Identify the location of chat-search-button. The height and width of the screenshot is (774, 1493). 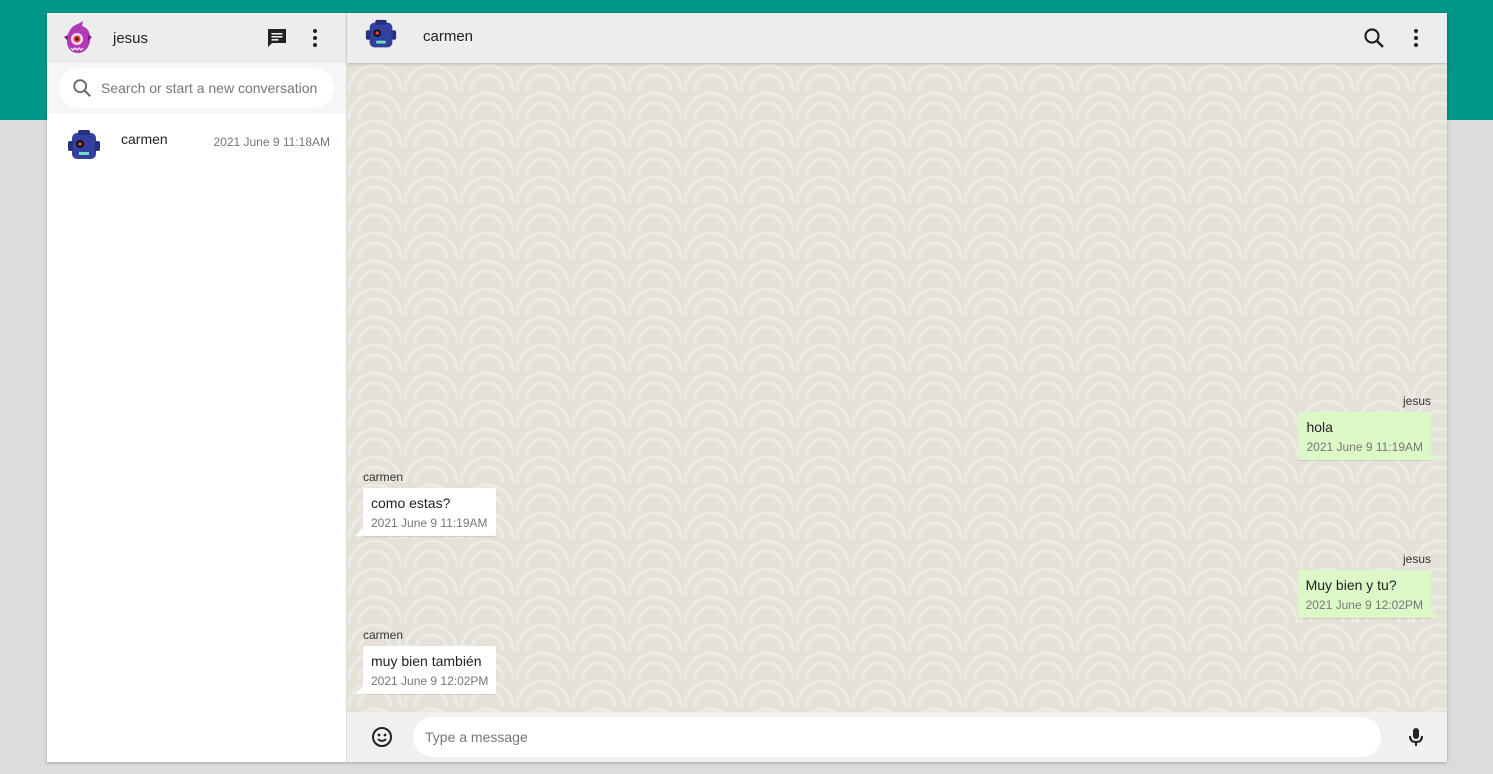
(1374, 38).